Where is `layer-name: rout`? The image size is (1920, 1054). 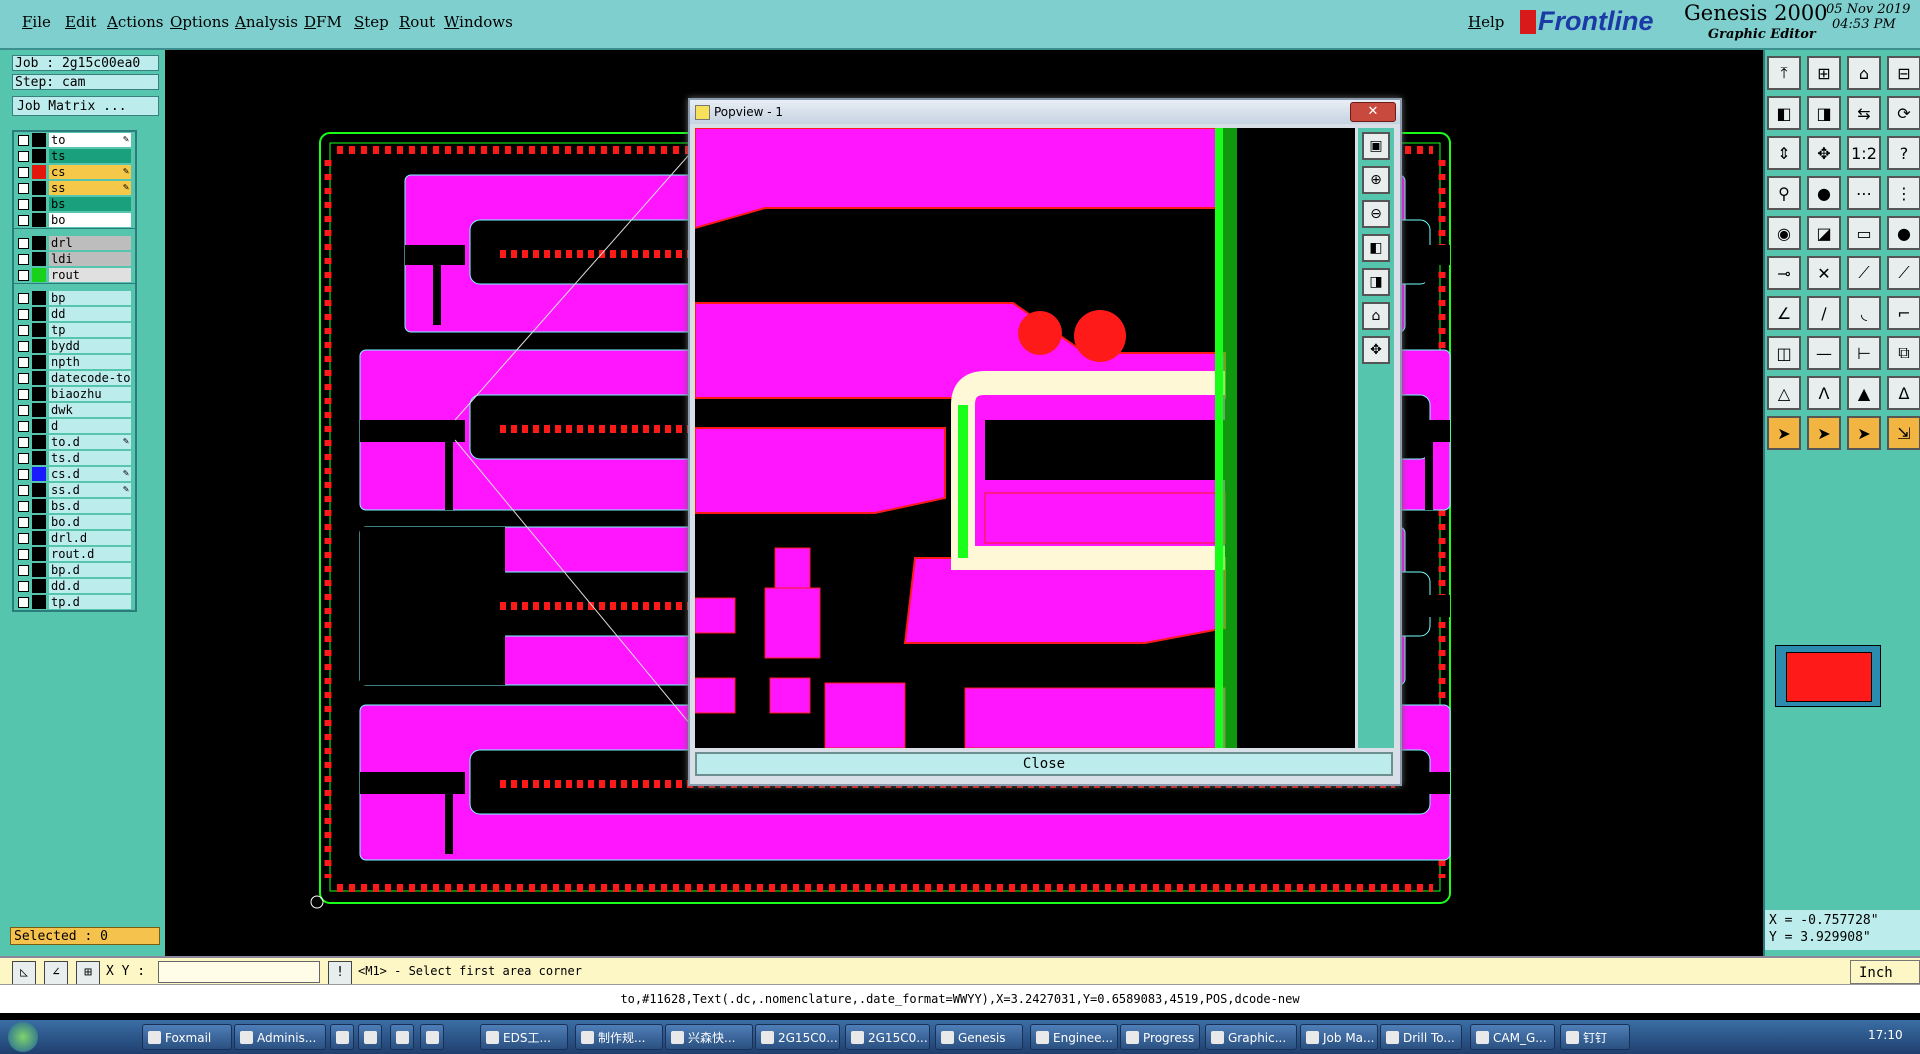
layer-name: rout is located at coordinates (90, 275).